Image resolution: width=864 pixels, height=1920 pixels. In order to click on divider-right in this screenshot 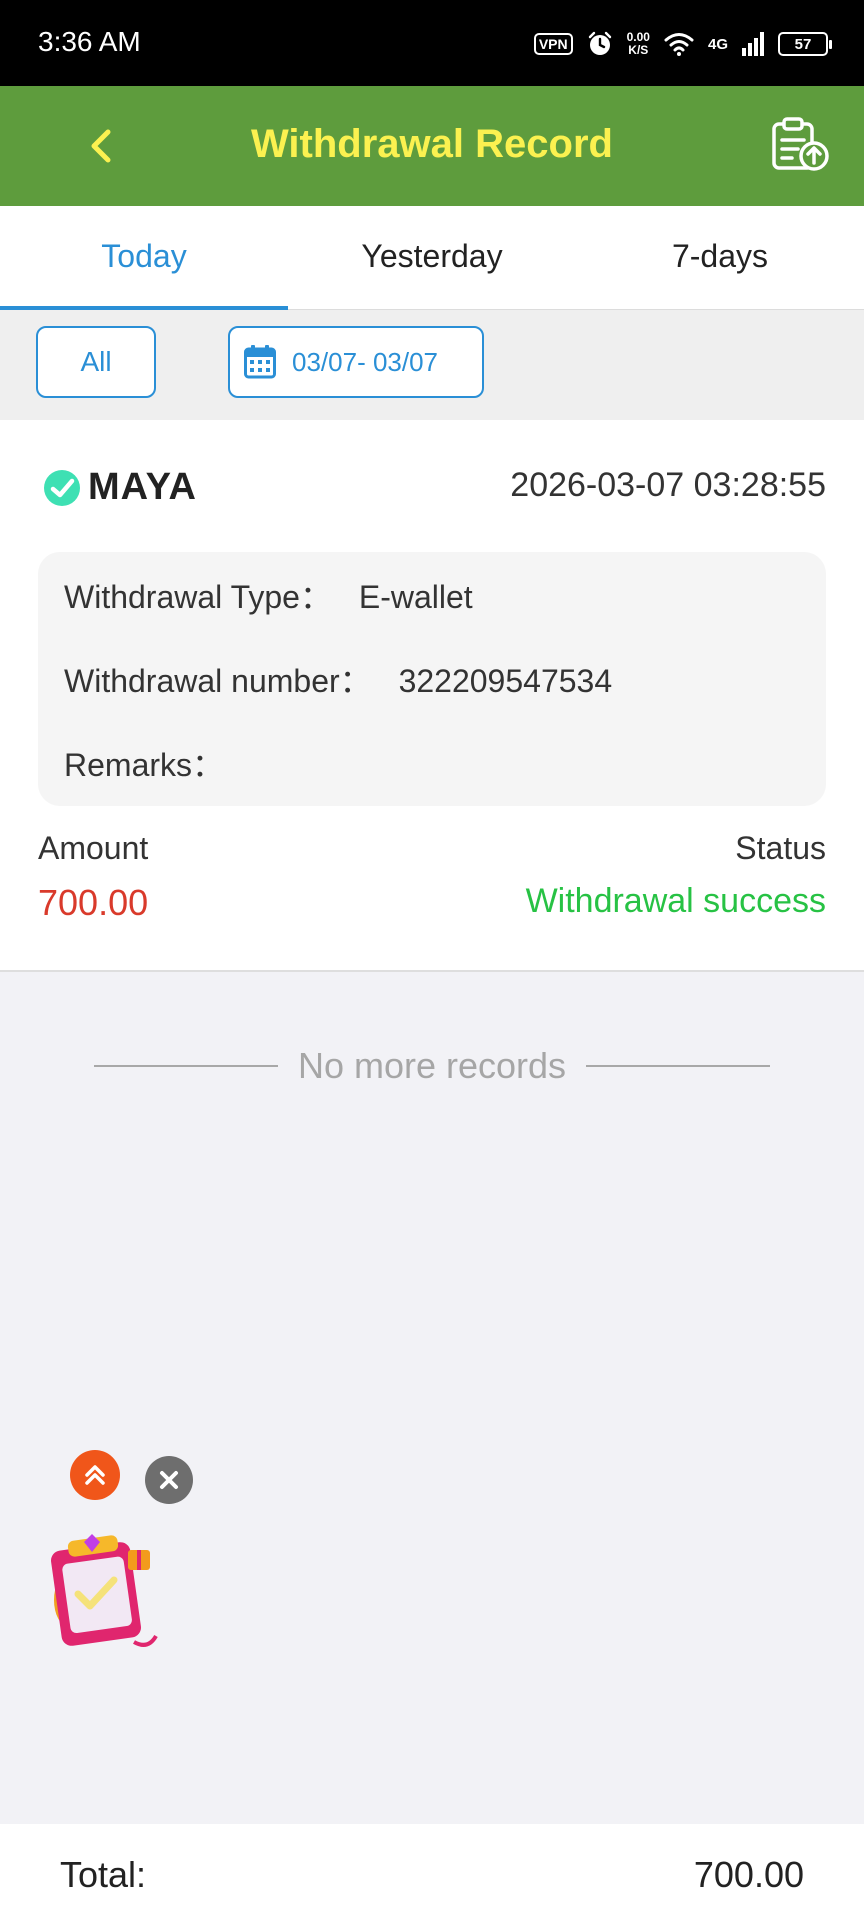, I will do `click(678, 1066)`.